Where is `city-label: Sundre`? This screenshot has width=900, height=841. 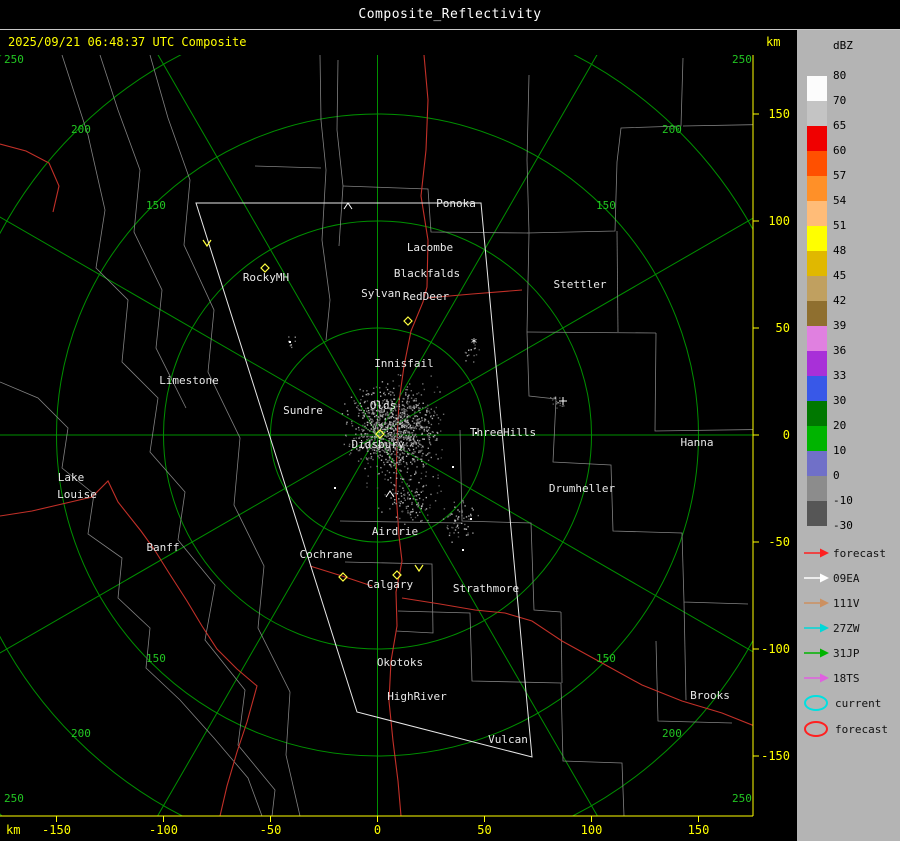 city-label: Sundre is located at coordinates (303, 410).